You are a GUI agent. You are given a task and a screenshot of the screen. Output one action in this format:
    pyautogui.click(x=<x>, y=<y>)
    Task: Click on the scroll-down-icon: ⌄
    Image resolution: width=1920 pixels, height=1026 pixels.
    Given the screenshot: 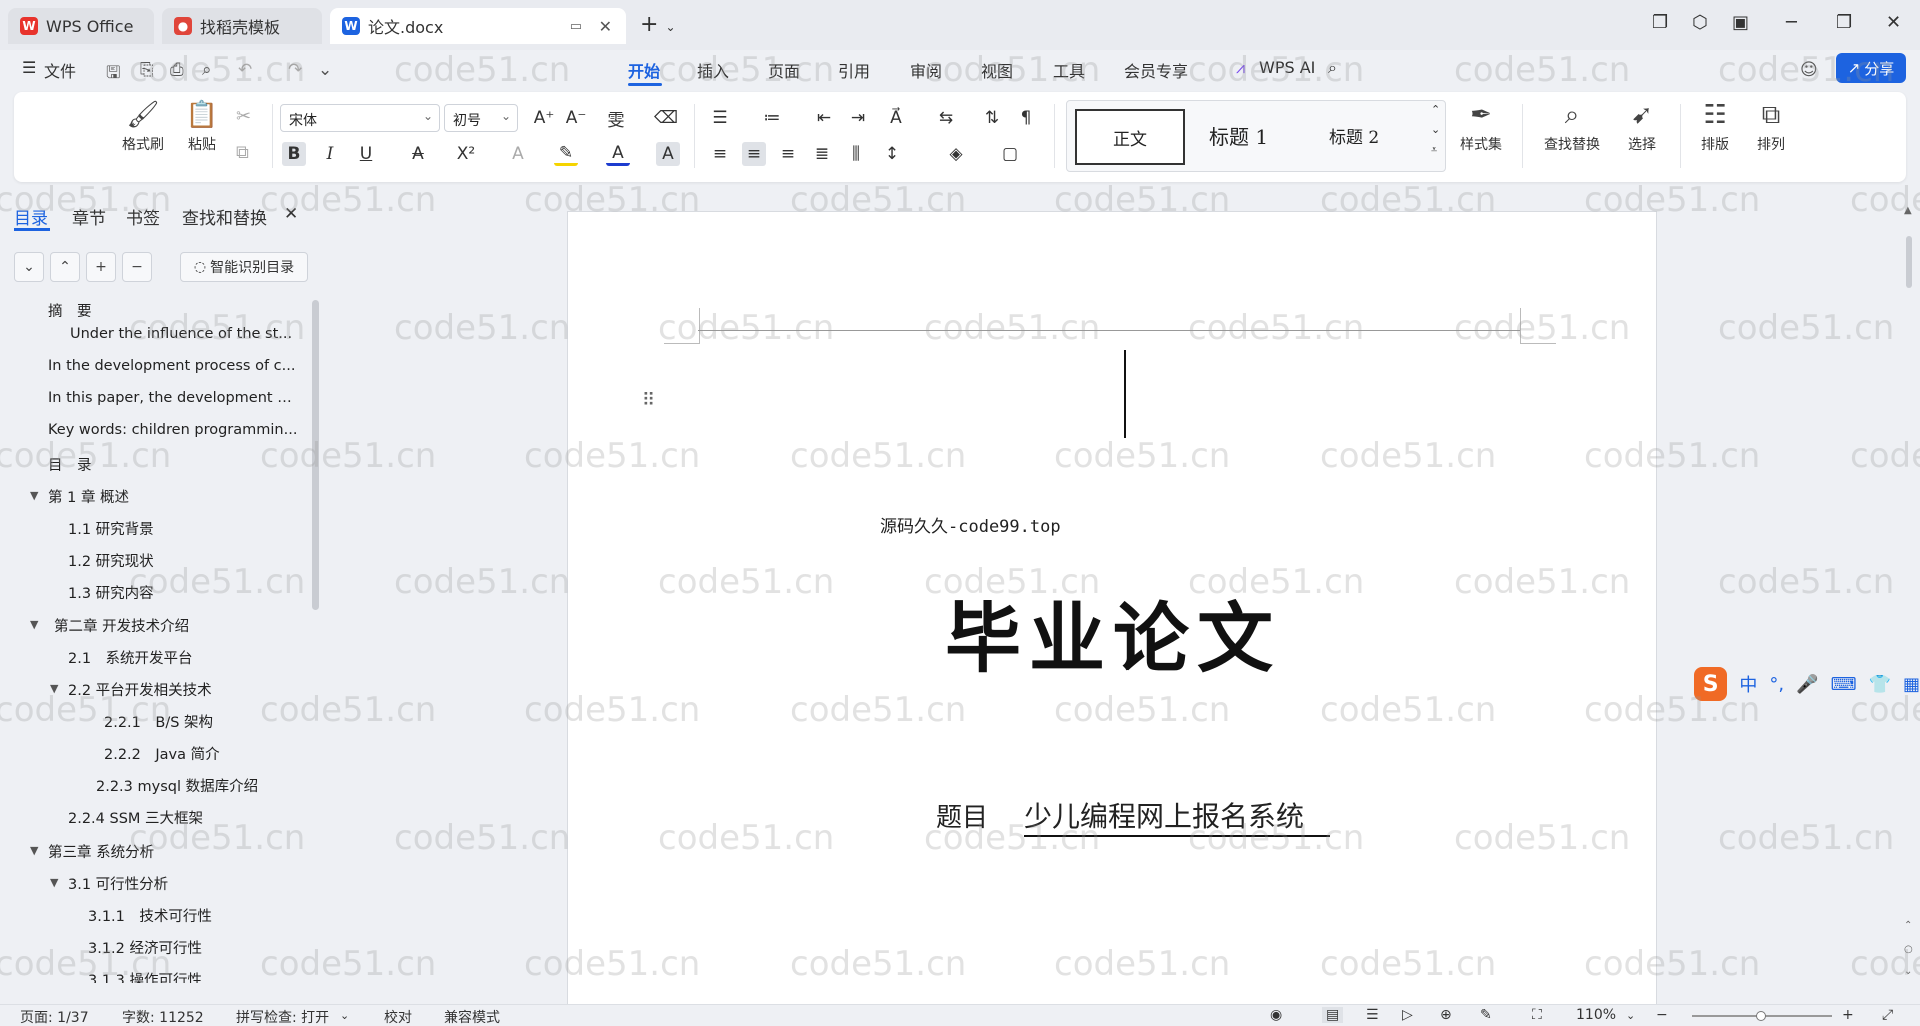 What is the action you would take?
    pyautogui.click(x=1435, y=129)
    